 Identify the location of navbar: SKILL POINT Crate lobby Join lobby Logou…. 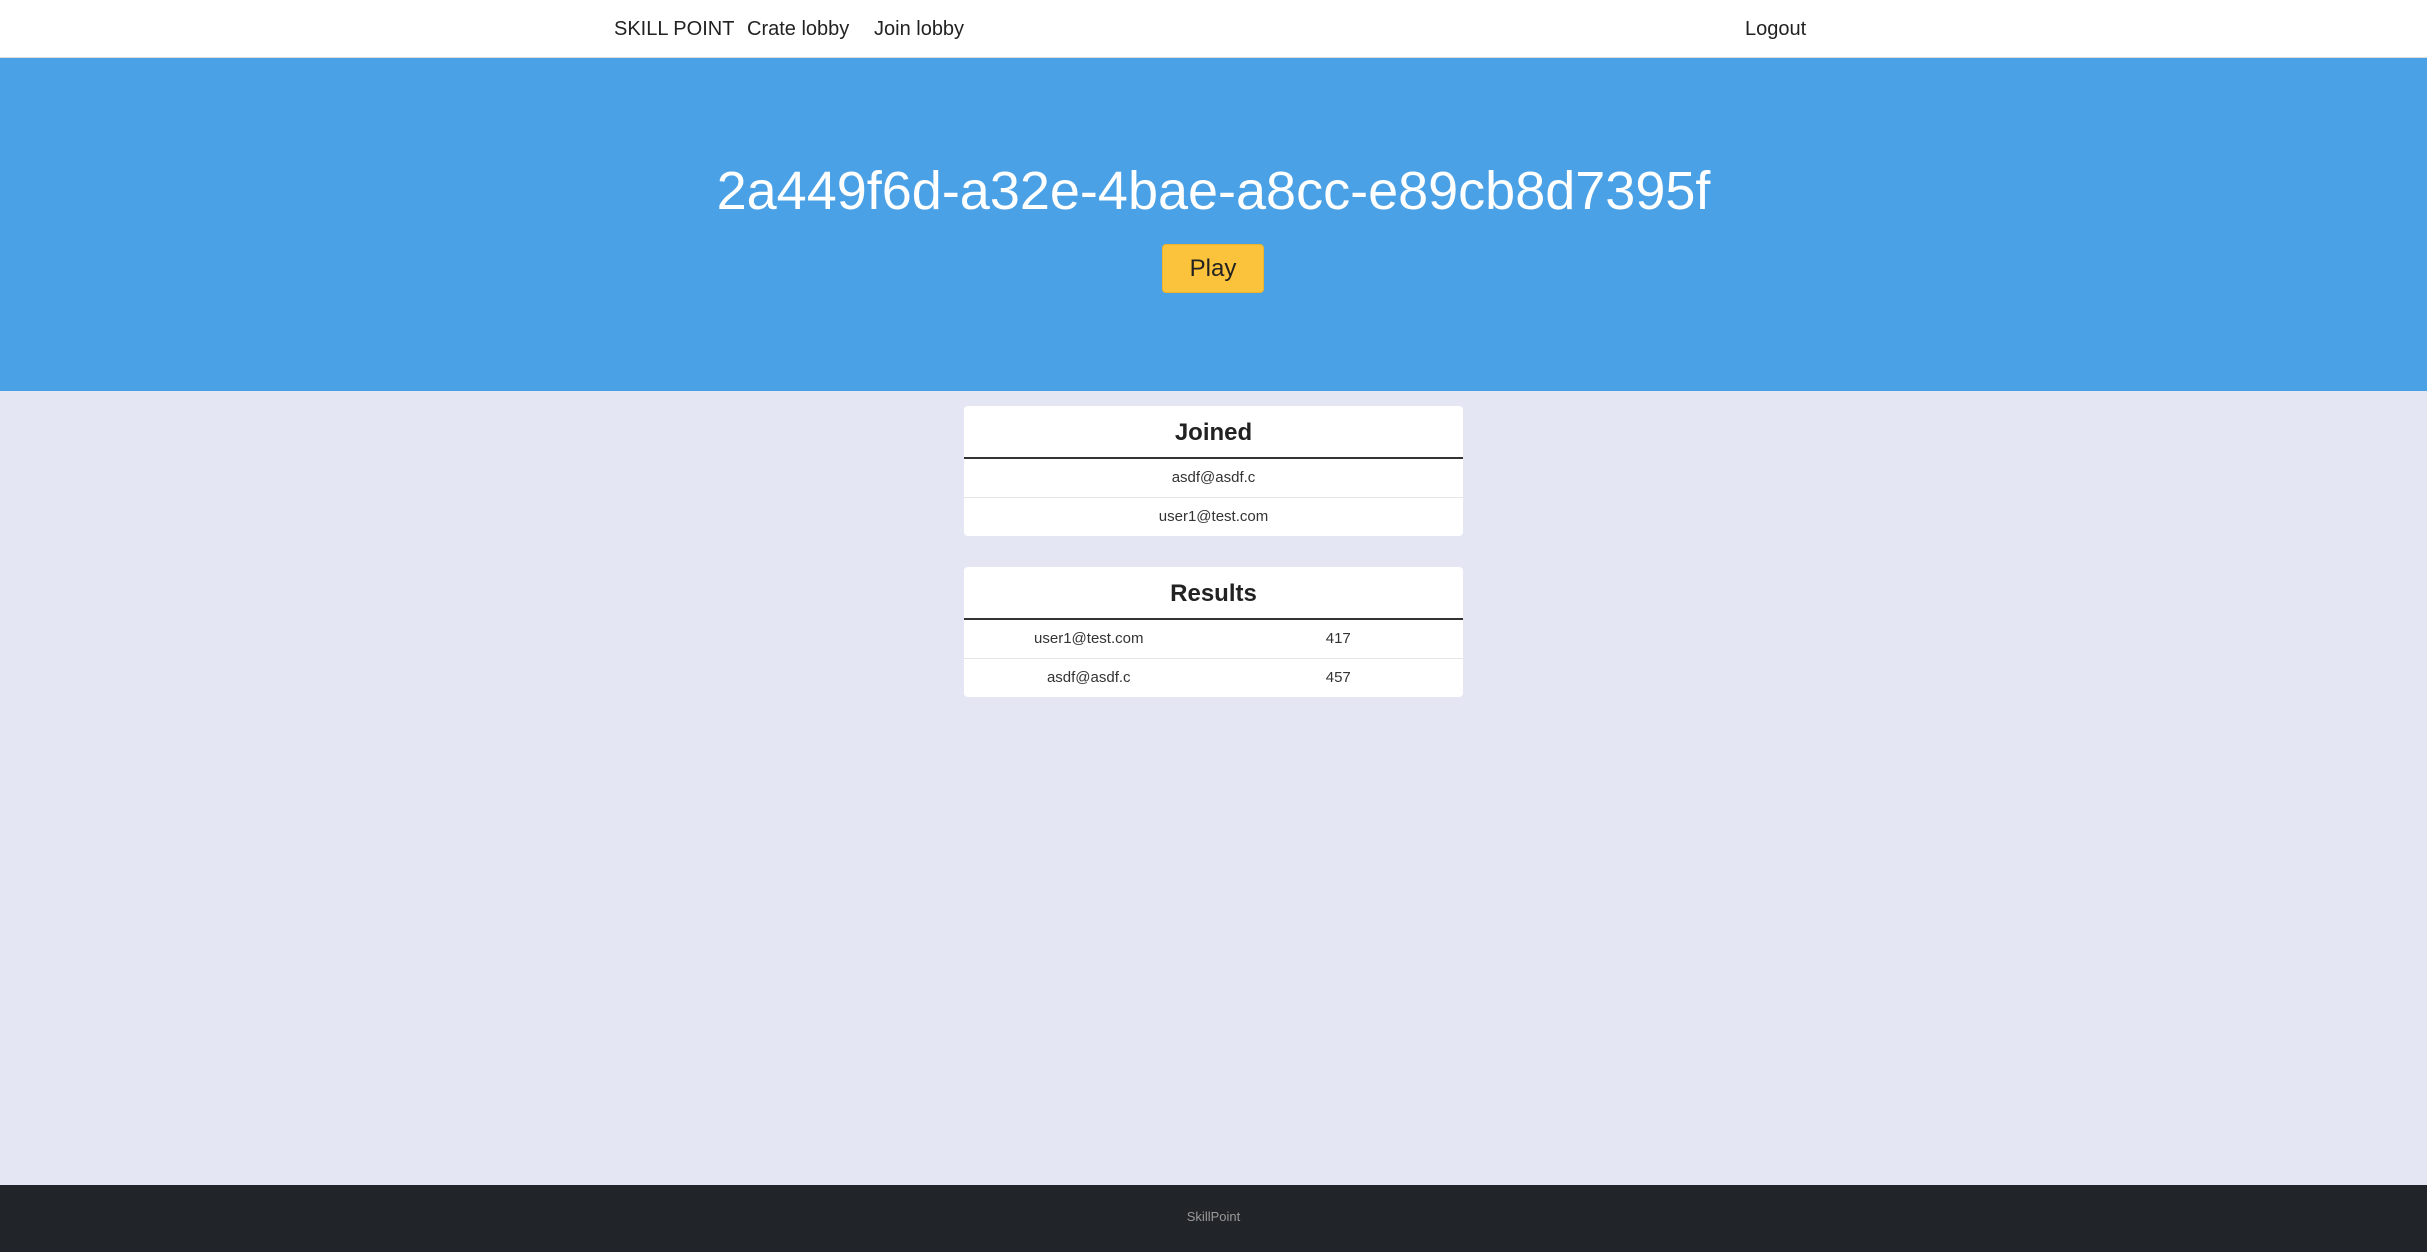
(1213, 29).